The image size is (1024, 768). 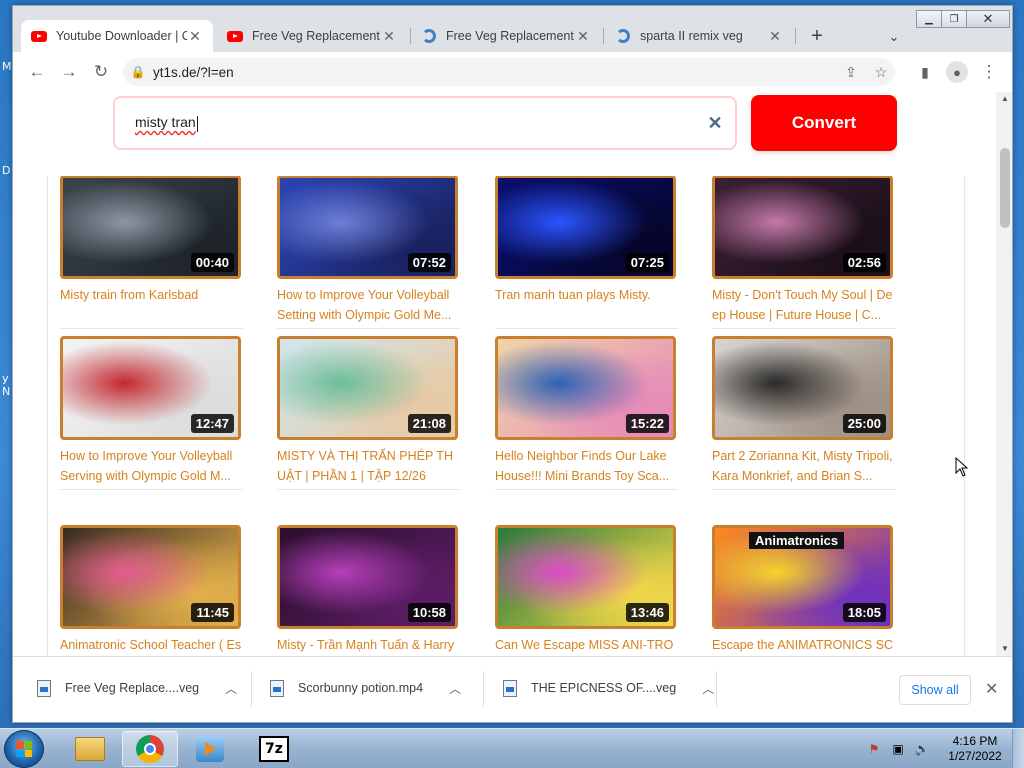 I want to click on video-duration-badge: 10:58, so click(x=429, y=612).